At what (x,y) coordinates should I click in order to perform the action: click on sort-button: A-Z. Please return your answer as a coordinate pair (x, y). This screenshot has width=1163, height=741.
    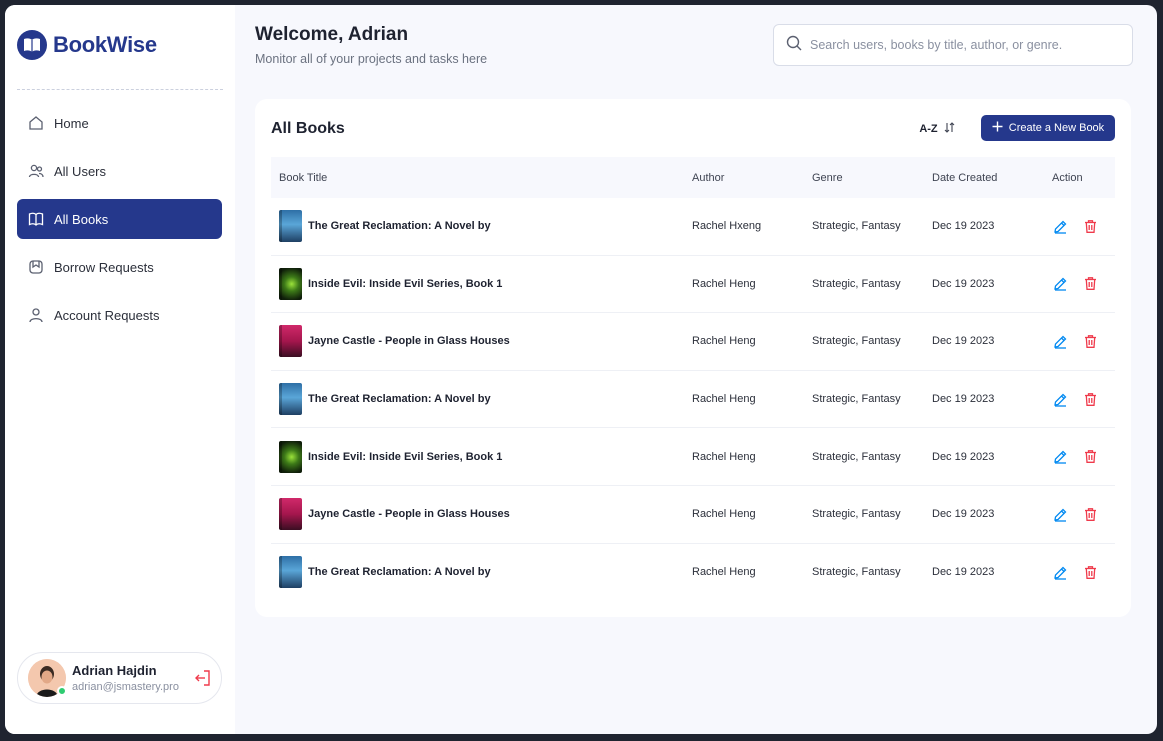
    Looking at the image, I should click on (937, 129).